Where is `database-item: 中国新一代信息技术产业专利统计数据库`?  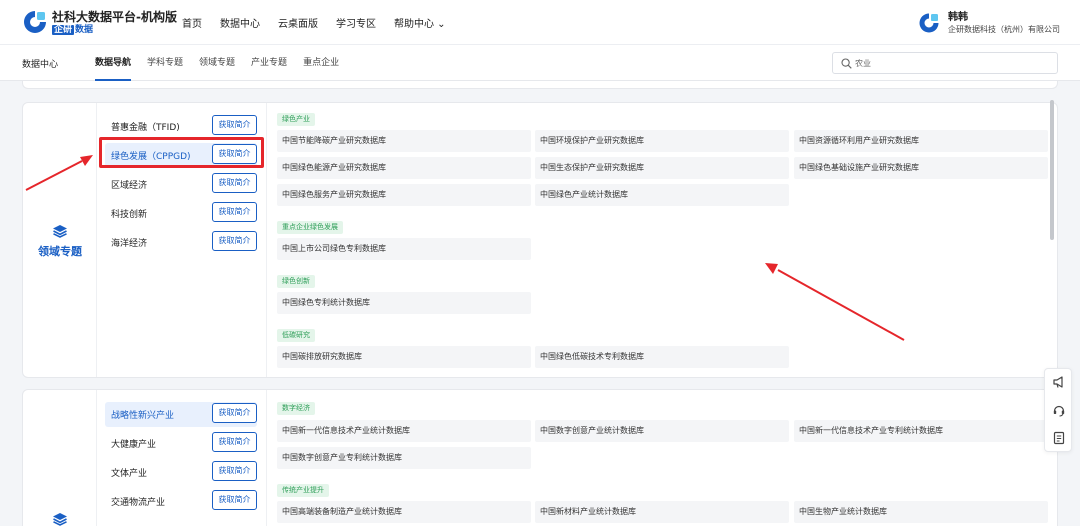 database-item: 中国新一代信息技术产业专利统计数据库 is located at coordinates (921, 431).